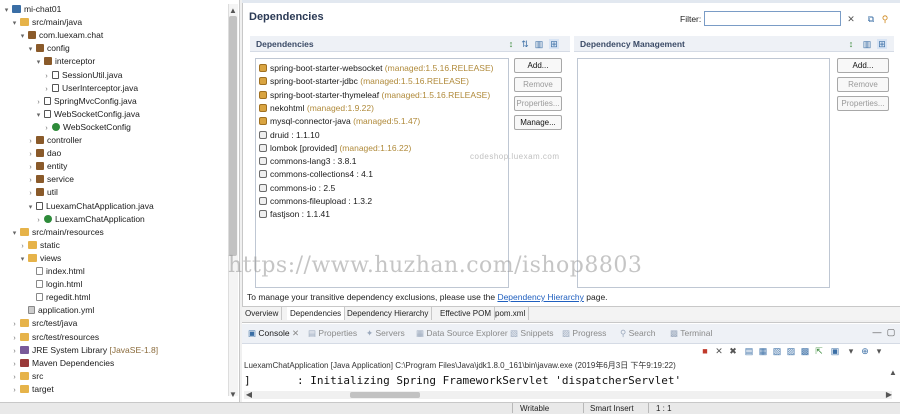  What do you see at coordinates (867, 44) in the screenshot?
I see `mgmt-show-icon: ▥` at bounding box center [867, 44].